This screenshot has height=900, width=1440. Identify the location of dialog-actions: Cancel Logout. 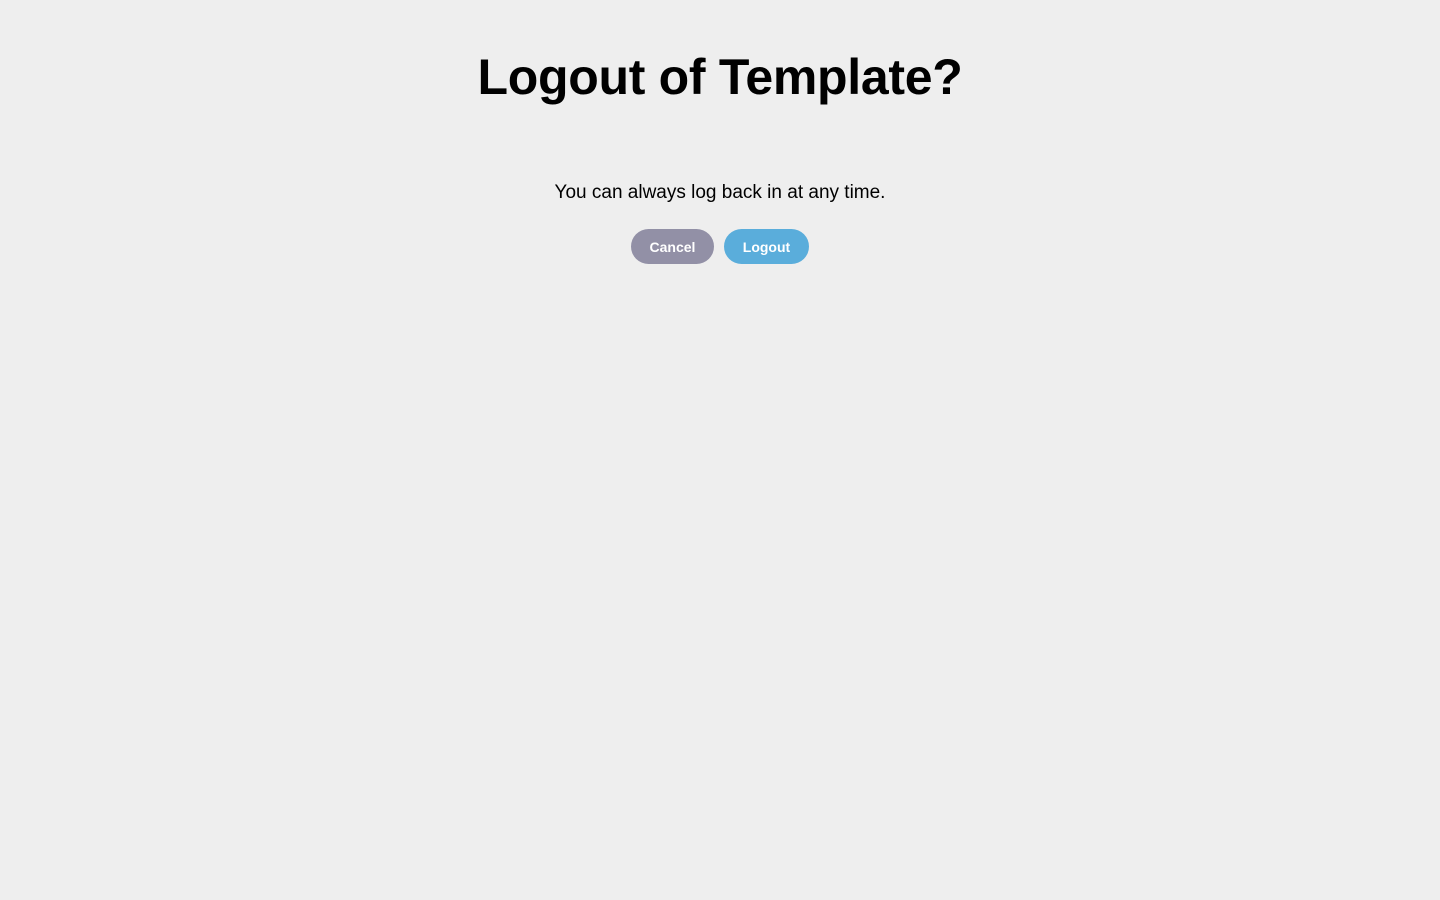
(720, 246).